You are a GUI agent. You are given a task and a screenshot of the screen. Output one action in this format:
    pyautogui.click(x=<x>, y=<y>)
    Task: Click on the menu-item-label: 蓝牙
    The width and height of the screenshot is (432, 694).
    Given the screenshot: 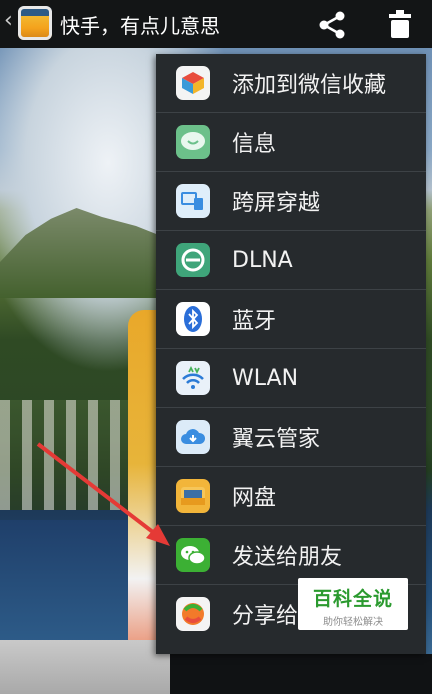 What is the action you would take?
    pyautogui.click(x=254, y=321)
    